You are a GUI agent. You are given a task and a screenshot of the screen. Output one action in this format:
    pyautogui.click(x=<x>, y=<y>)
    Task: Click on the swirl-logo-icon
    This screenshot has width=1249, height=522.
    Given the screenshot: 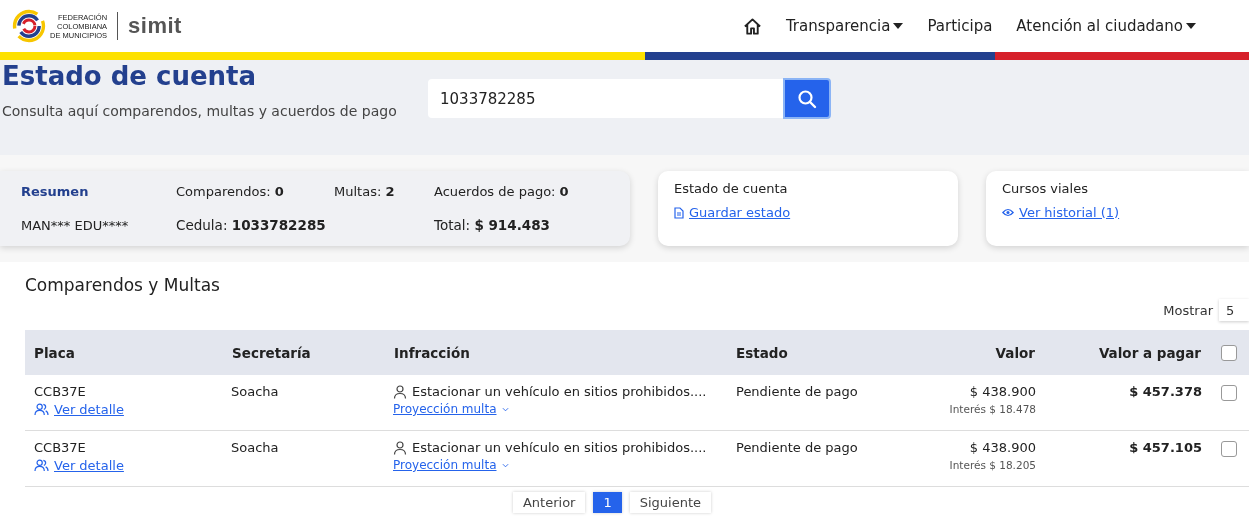 What is the action you would take?
    pyautogui.click(x=29, y=26)
    